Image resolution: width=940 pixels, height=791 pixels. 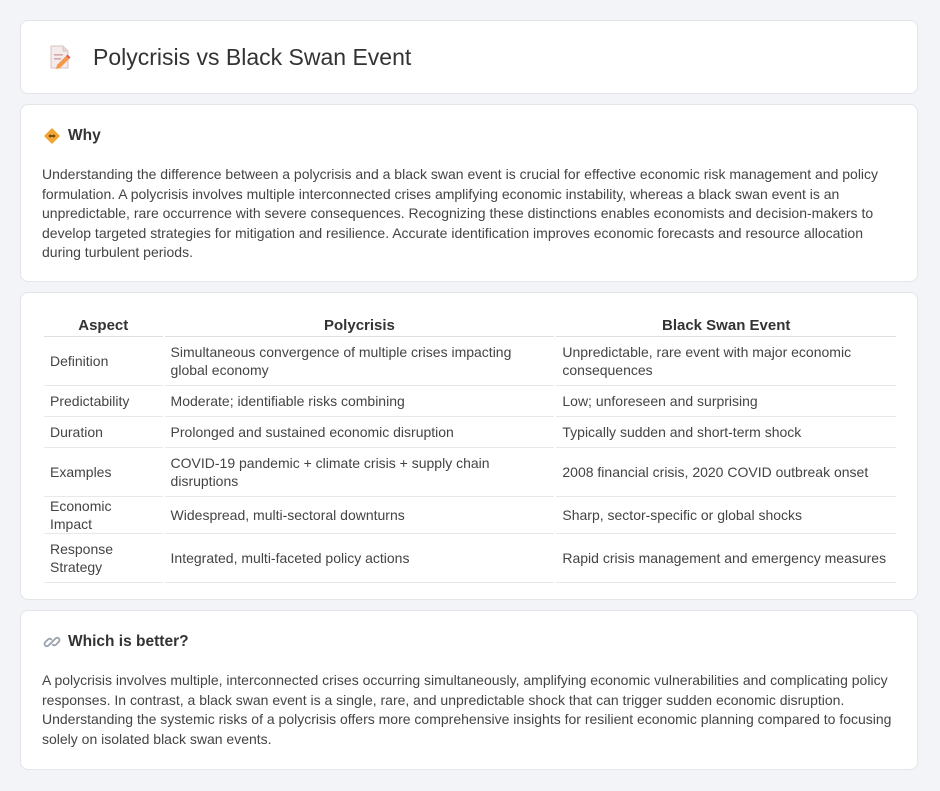 I want to click on black-swan-cell: Low; unforeseen and surprising, so click(x=726, y=401).